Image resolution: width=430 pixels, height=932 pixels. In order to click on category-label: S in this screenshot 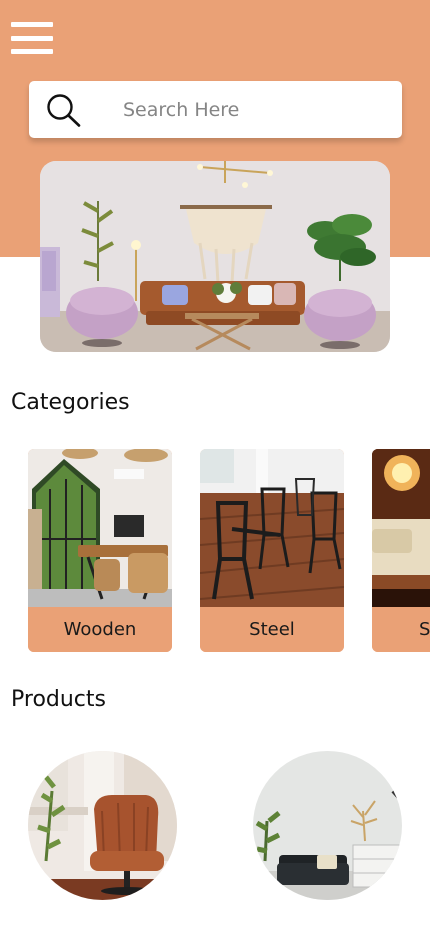, I will do `click(401, 629)`.